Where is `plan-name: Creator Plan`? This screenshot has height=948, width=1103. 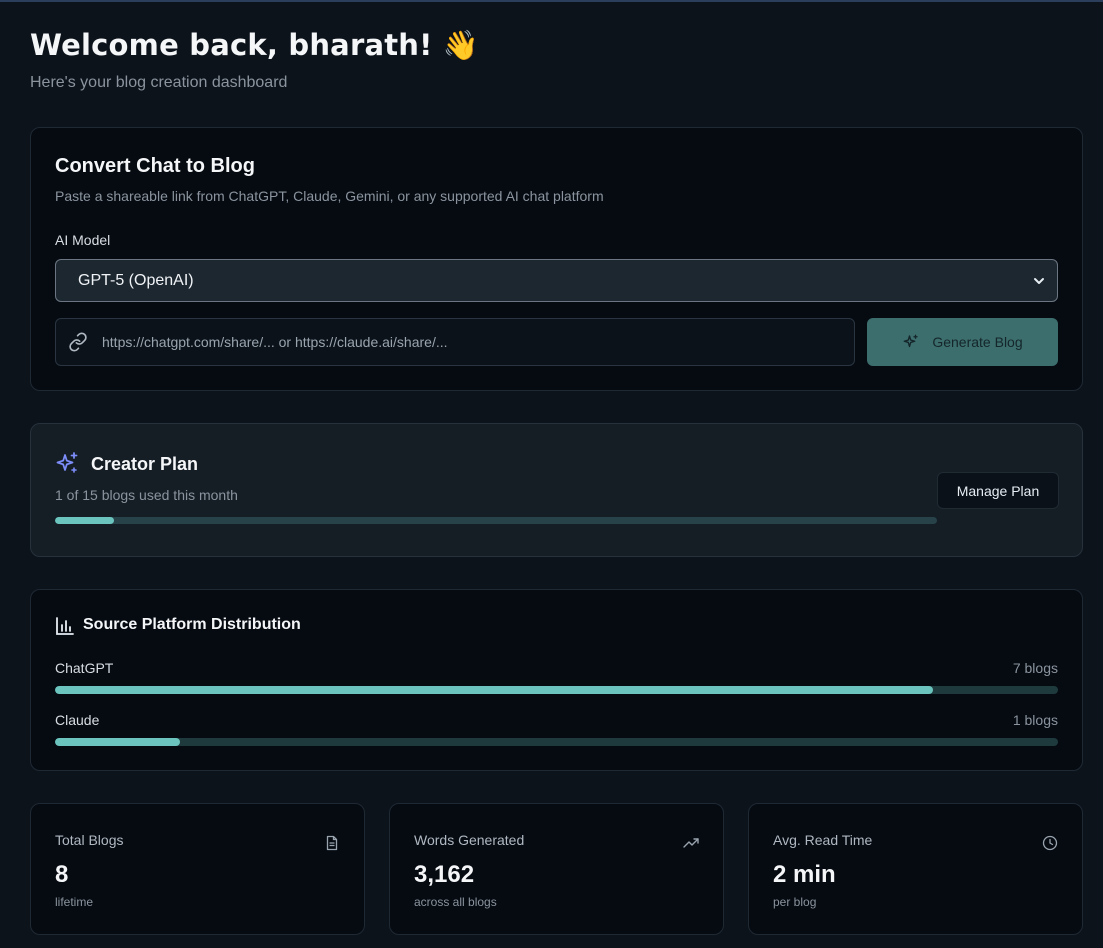
plan-name: Creator Plan is located at coordinates (145, 464).